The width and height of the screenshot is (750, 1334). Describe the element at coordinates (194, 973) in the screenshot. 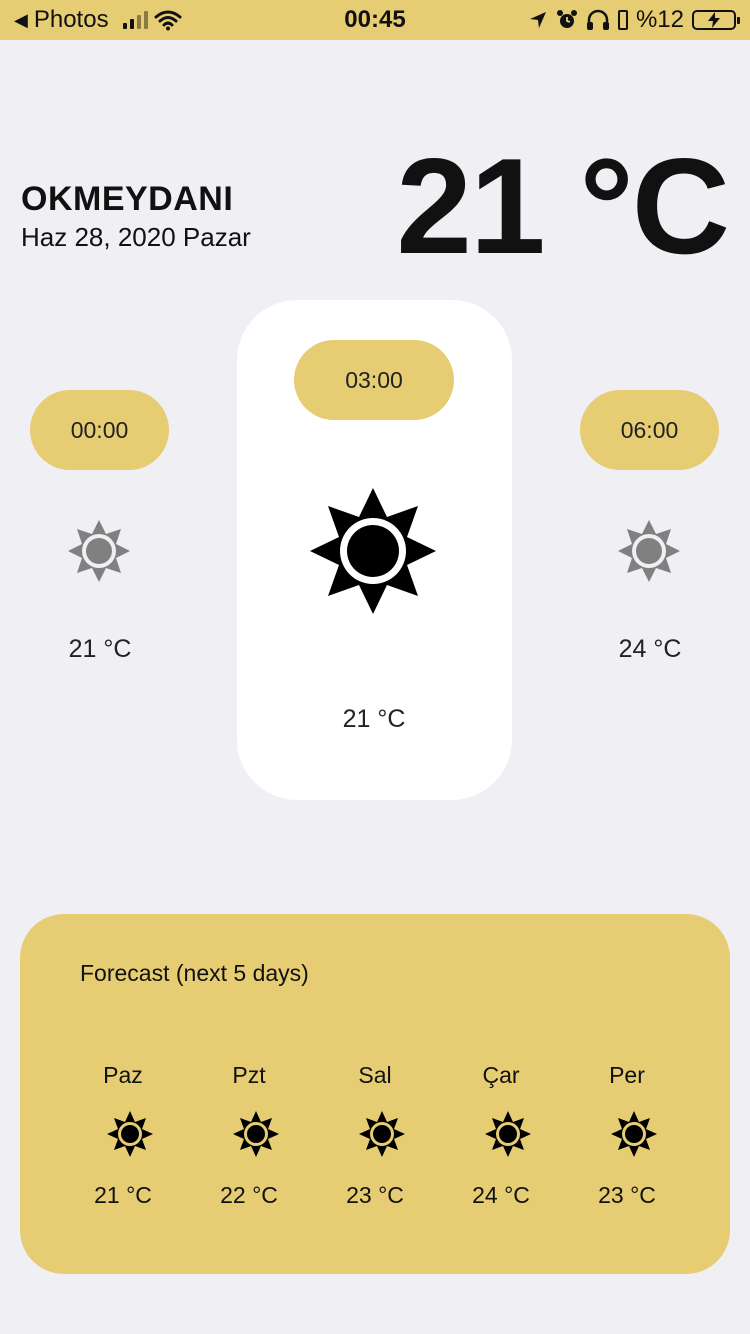

I see `forecast-title: Forecast (next 5 days)` at that location.